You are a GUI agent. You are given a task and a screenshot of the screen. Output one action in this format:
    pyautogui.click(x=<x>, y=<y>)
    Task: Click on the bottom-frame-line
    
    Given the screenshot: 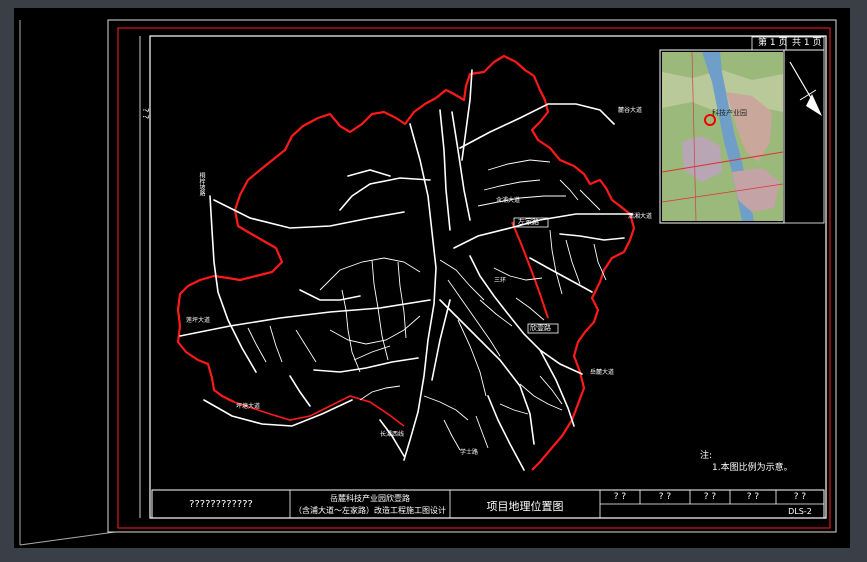 What is the action you would take?
    pyautogui.click(x=67, y=538)
    